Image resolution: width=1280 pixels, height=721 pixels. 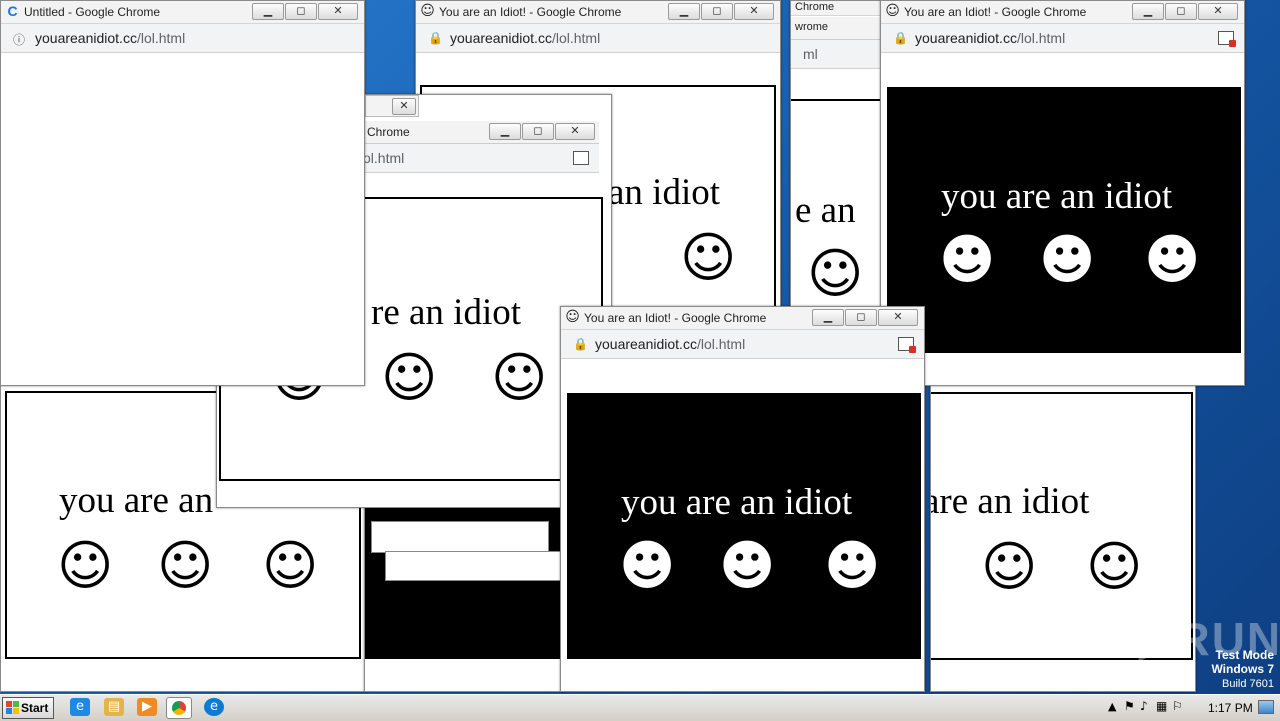 What do you see at coordinates (481, 132) in the screenshot?
I see `titlebar: Chrome ▁ ◻ ✕` at bounding box center [481, 132].